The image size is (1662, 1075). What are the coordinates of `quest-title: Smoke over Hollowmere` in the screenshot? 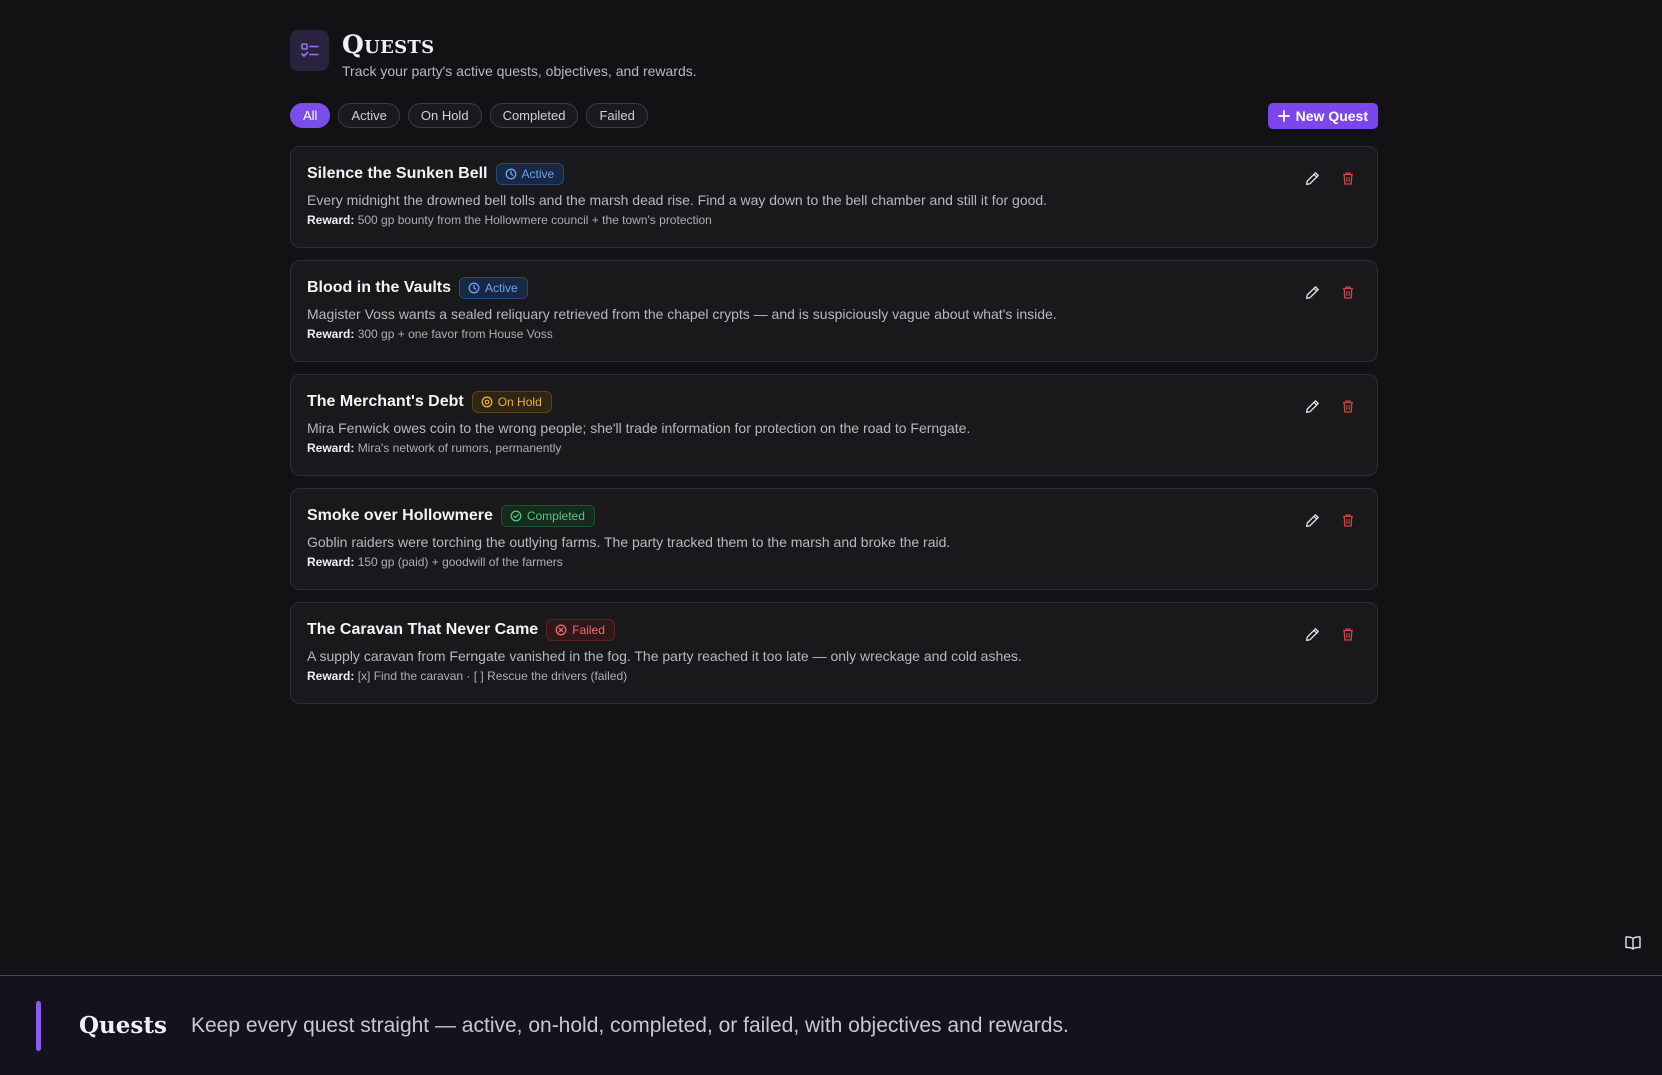 It's located at (400, 515).